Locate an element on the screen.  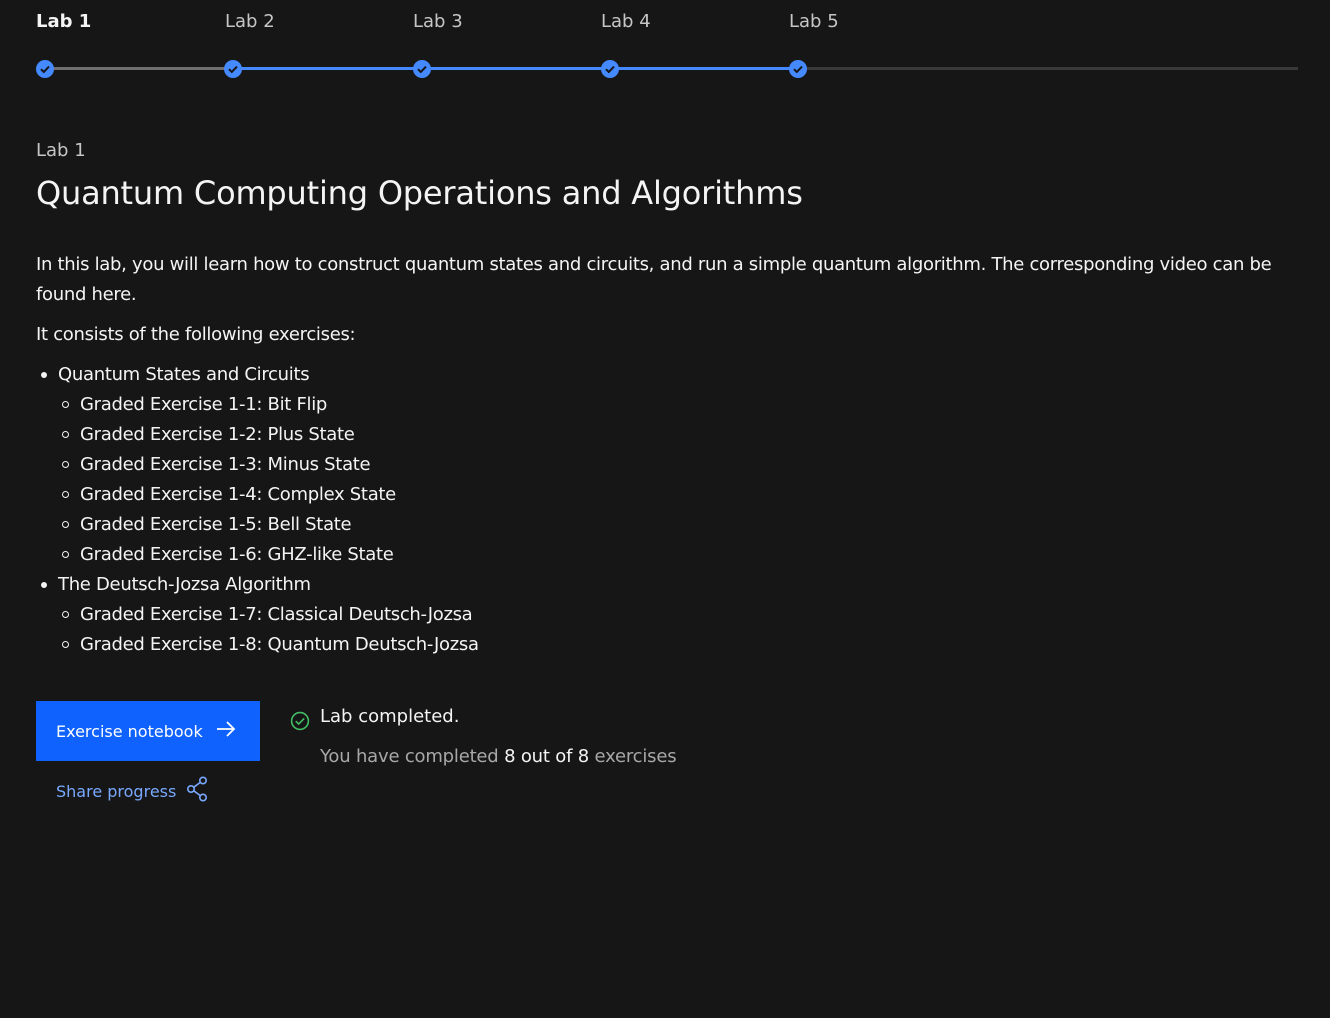
status-detail-prefix: You have completed is located at coordinates (409, 756).